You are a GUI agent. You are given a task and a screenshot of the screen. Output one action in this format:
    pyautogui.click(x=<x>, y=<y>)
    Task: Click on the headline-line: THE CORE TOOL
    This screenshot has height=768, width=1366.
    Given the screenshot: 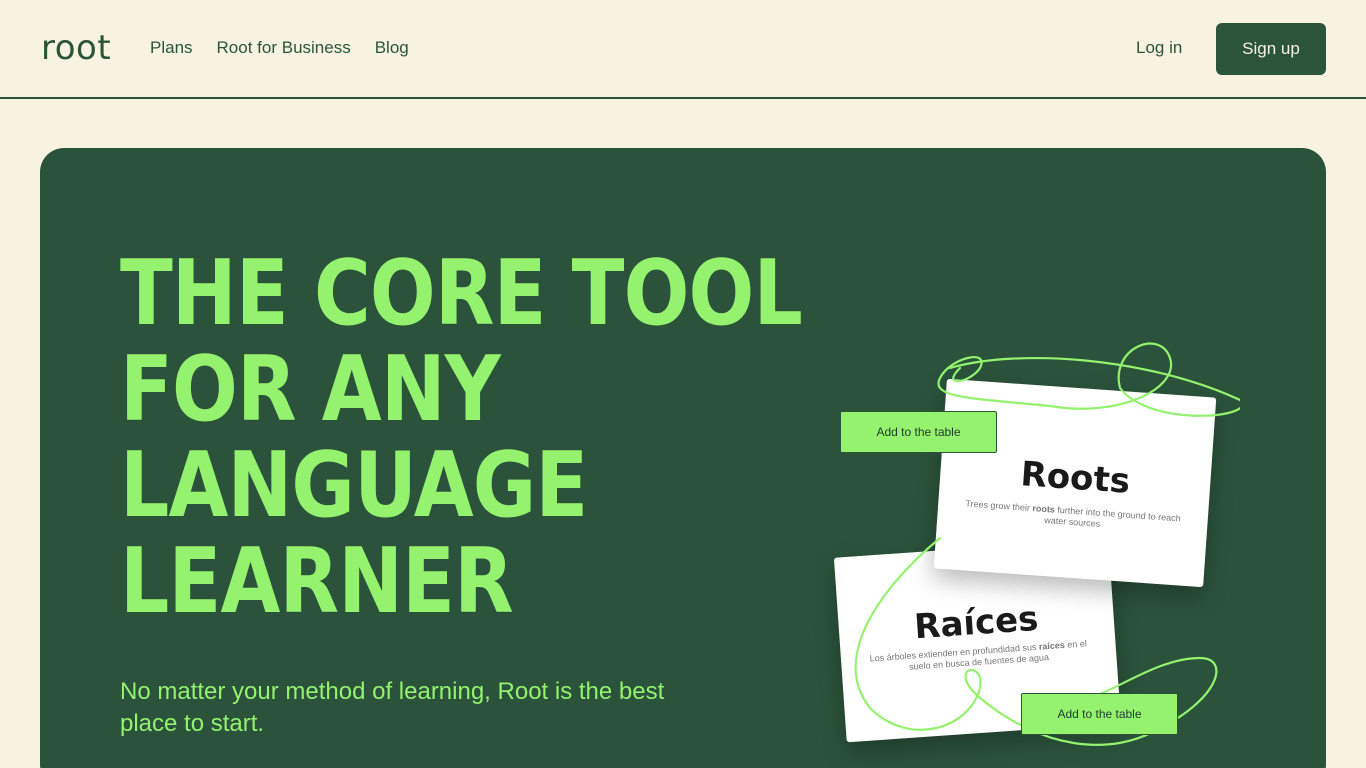 What is the action you would take?
    pyautogui.click(x=461, y=293)
    